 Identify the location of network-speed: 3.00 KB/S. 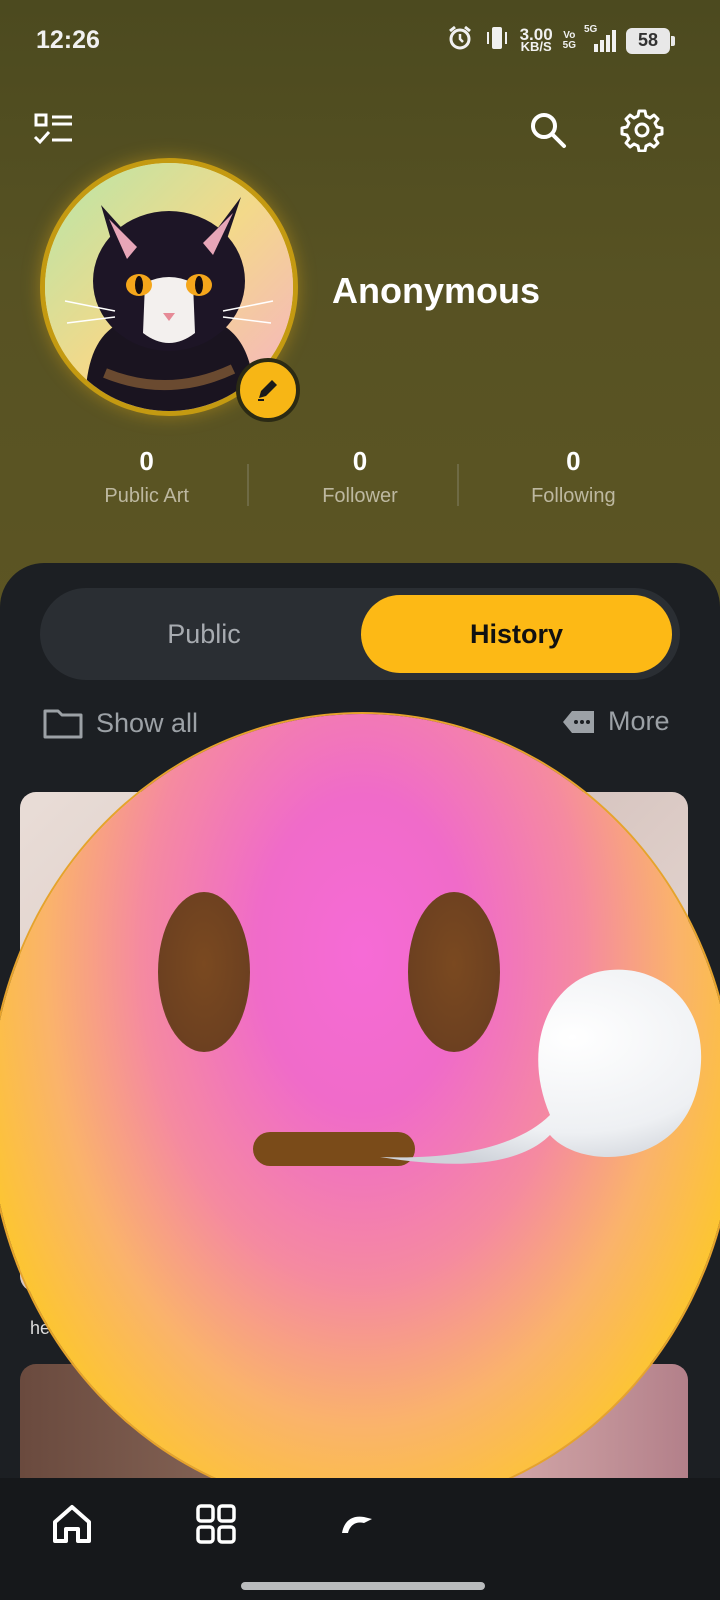
(536, 40).